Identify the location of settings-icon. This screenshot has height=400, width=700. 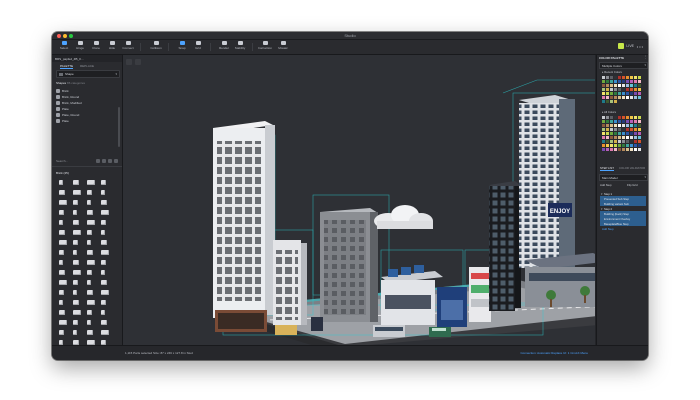
(116, 160).